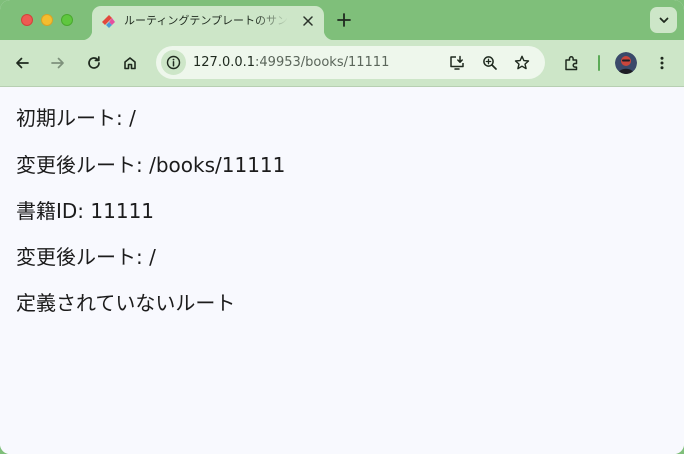 This screenshot has height=454, width=684. I want to click on changed-route-root-text: 変更後ルート: /, so click(86, 257).